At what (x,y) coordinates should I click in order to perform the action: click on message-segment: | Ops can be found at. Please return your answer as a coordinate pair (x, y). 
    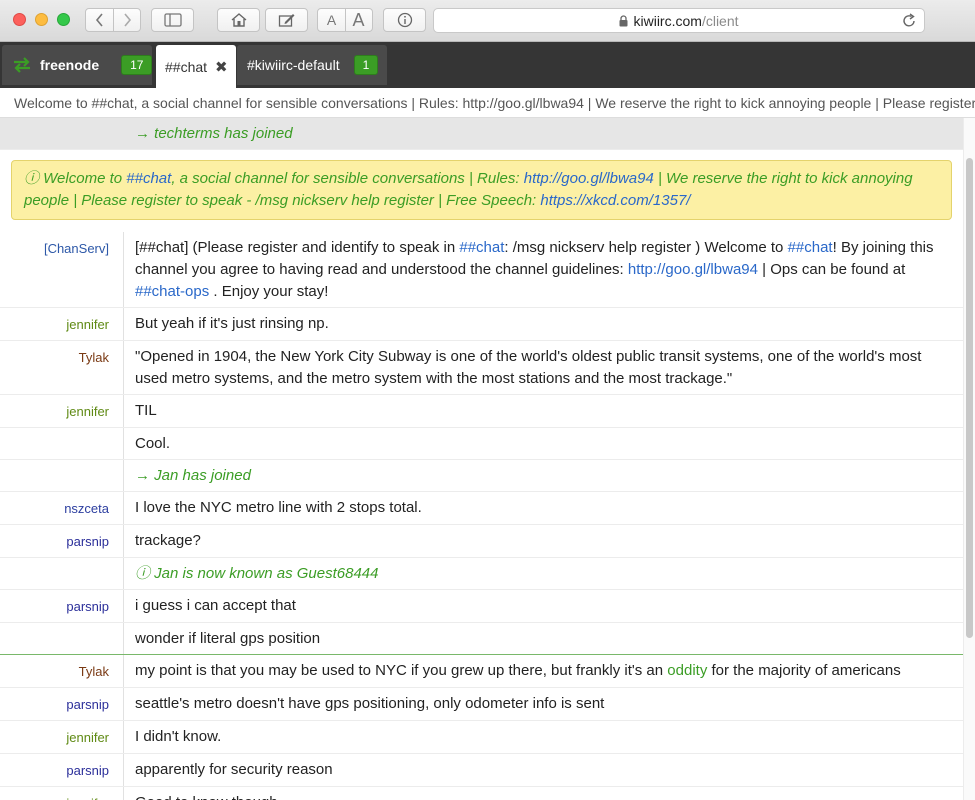
    Looking at the image, I should click on (831, 269).